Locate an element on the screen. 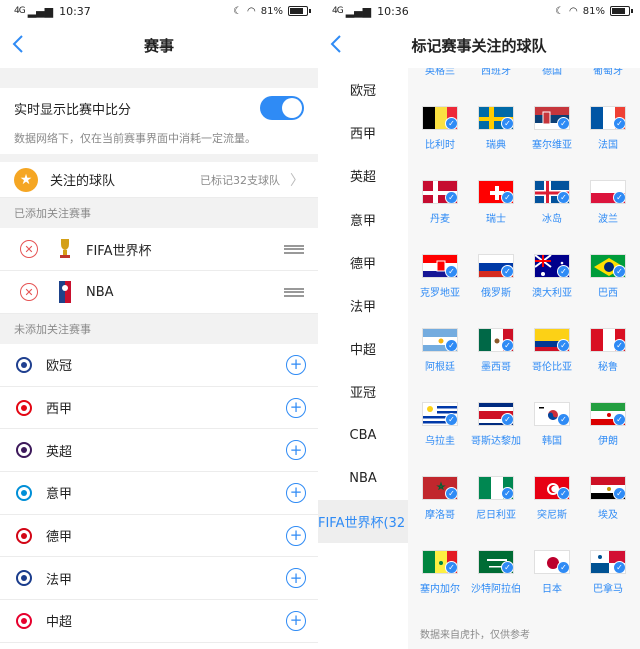 The height and width of the screenshot is (649, 640). page-title: 标记赛事关注的球队 is located at coordinates (479, 45).